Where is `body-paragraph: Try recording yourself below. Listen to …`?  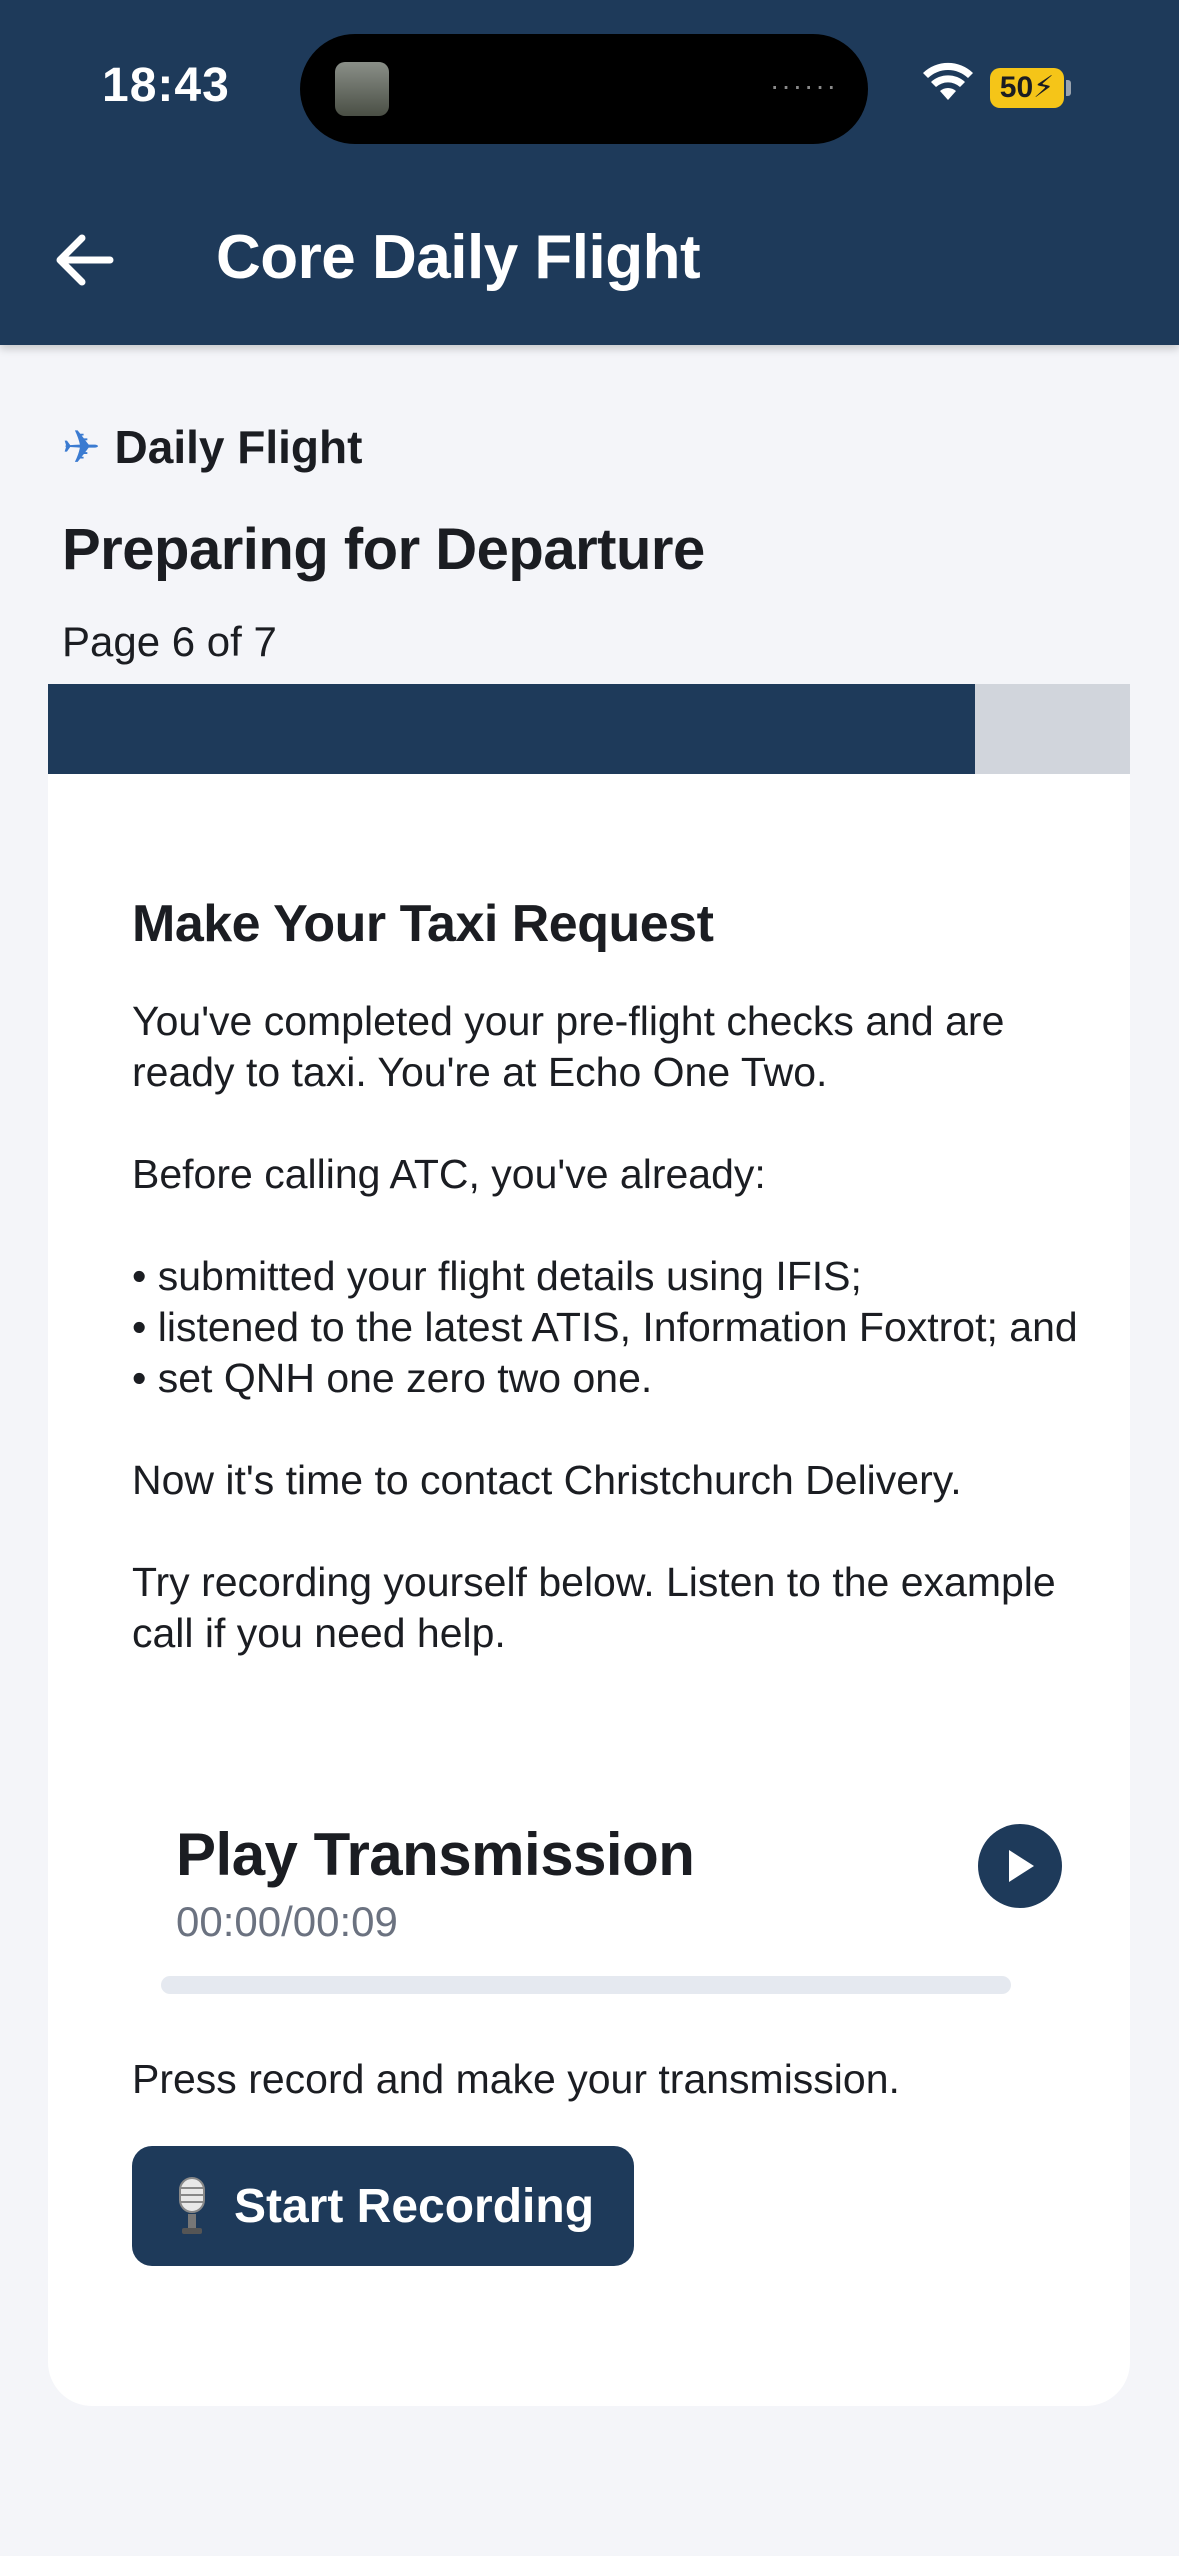
body-paragraph: Try recording yourself below. Listen to … is located at coordinates (594, 1607).